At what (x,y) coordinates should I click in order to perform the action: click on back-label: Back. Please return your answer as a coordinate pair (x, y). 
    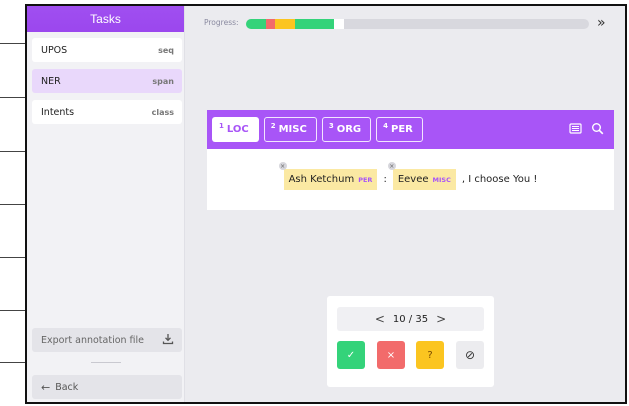
    Looking at the image, I should click on (67, 387).